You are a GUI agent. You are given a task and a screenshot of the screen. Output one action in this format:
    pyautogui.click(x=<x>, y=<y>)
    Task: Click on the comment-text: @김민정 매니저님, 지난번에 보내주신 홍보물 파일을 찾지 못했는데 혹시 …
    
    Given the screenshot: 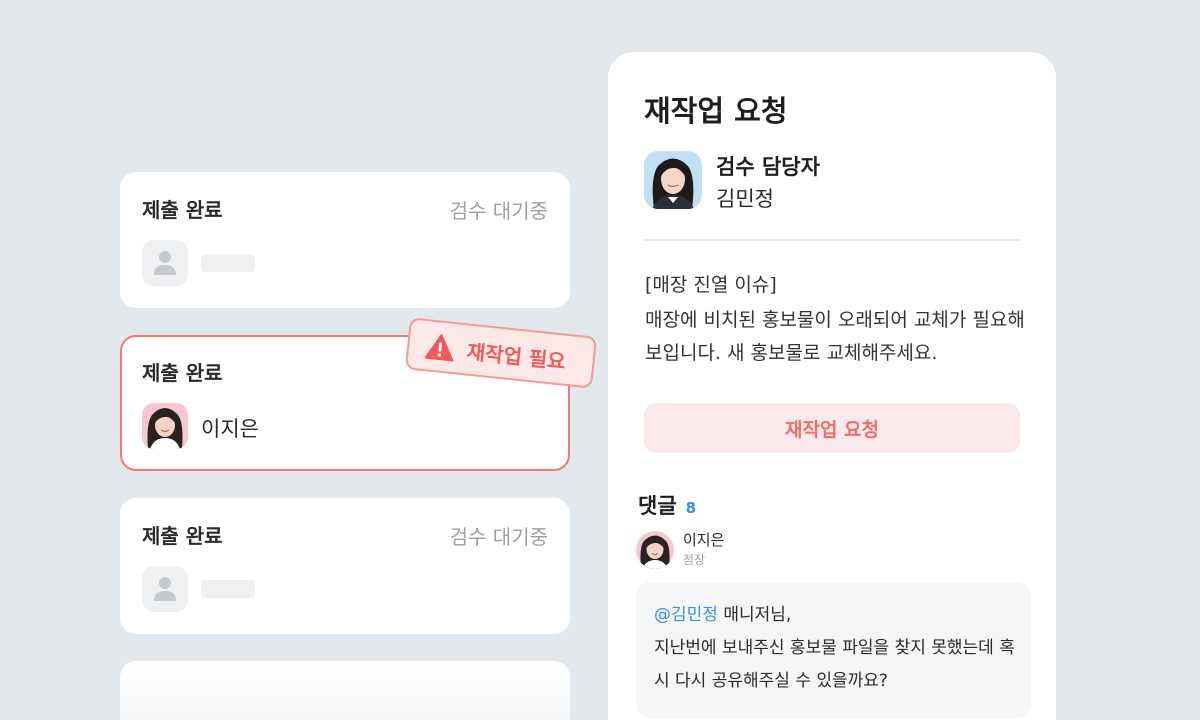 What is the action you would take?
    pyautogui.click(x=836, y=648)
    